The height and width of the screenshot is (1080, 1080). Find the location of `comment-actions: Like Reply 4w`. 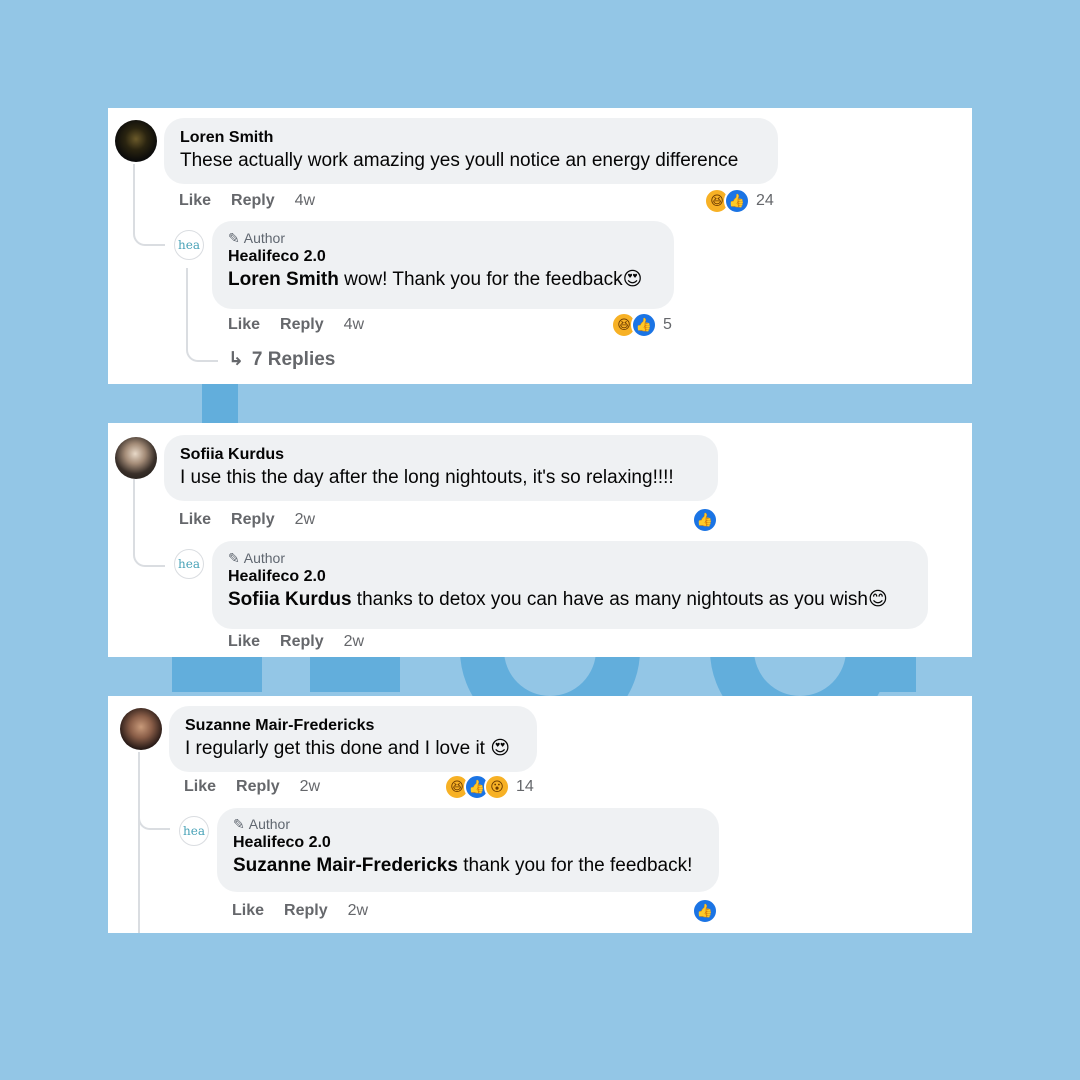

comment-actions: Like Reply 4w is located at coordinates (247, 201).